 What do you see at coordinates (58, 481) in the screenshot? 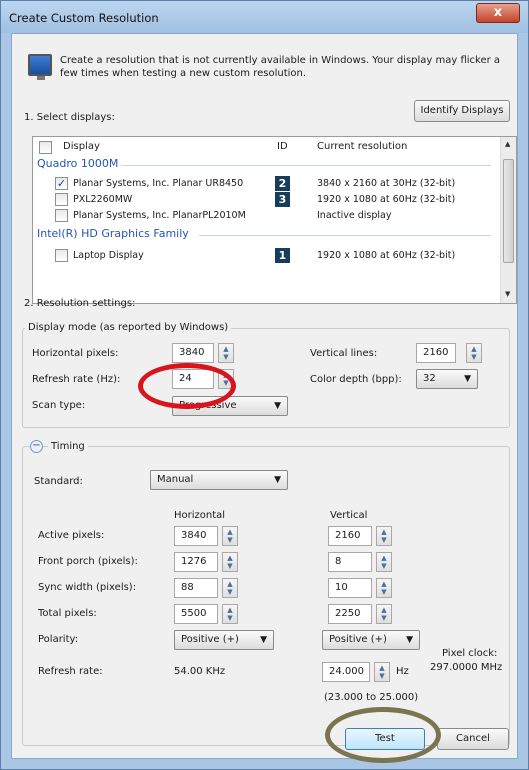
I see `standard-label: Standard:` at bounding box center [58, 481].